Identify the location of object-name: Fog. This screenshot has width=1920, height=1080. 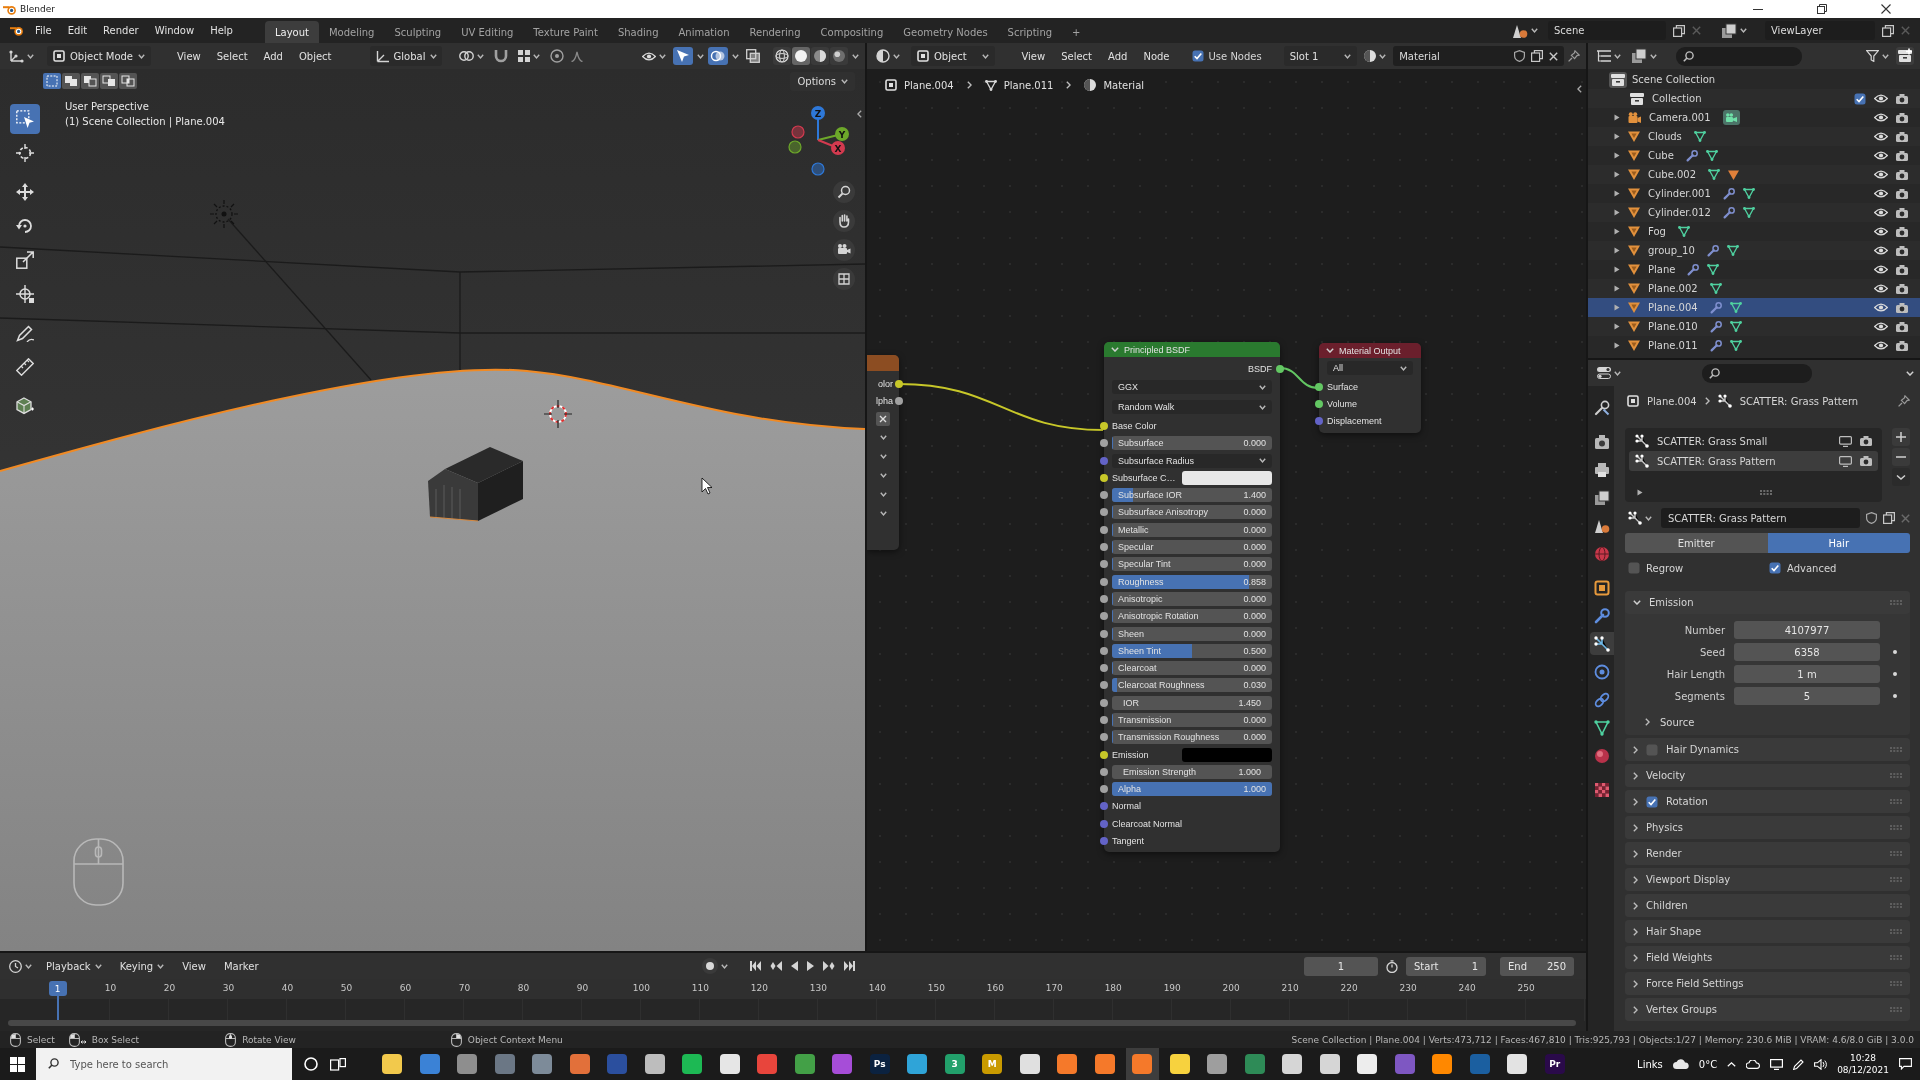
(1657, 231).